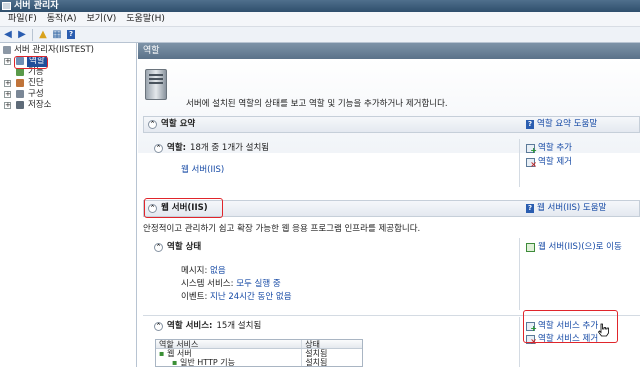 Image resolution: width=640 pixels, height=367 pixels. Describe the element at coordinates (179, 353) in the screenshot. I see `role-service-label: 웹 서버` at that location.